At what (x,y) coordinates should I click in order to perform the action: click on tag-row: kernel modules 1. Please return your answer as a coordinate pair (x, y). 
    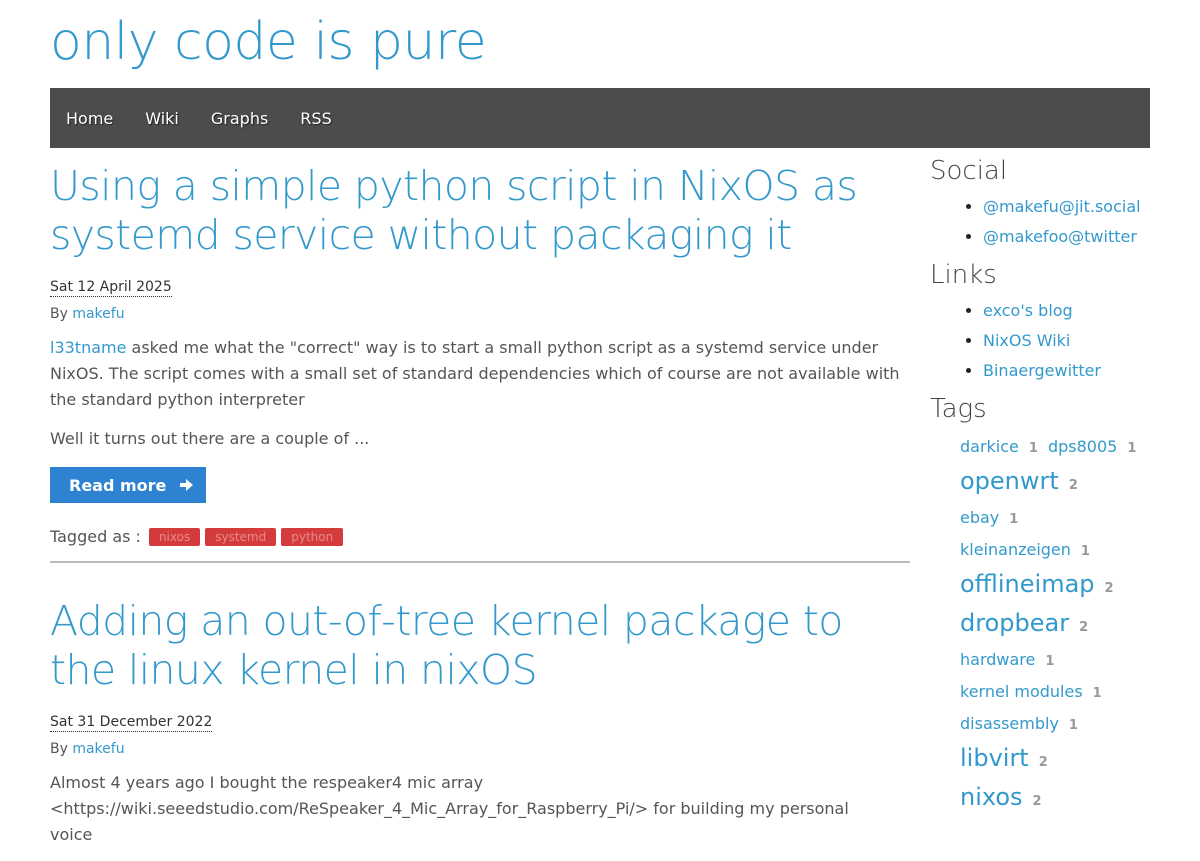
    Looking at the image, I should click on (1055, 693).